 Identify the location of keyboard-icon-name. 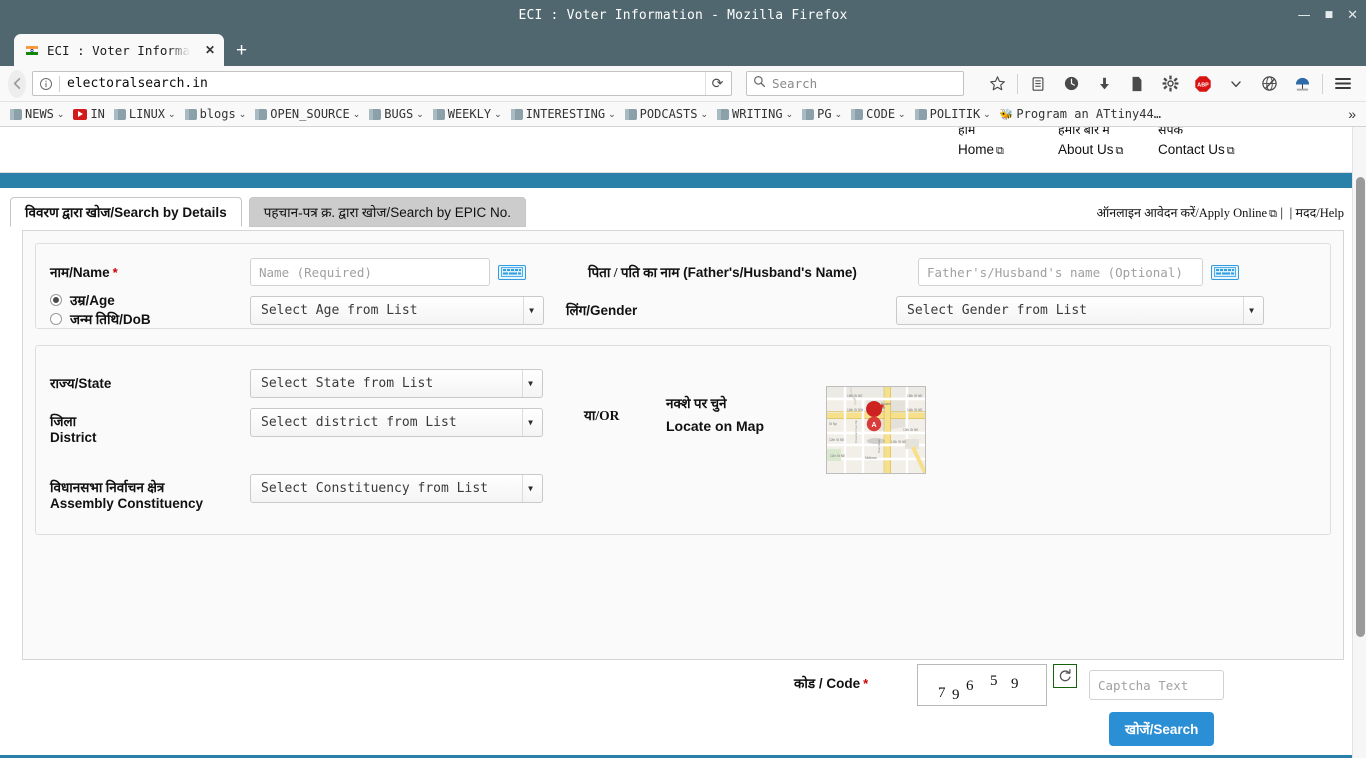
(512, 272).